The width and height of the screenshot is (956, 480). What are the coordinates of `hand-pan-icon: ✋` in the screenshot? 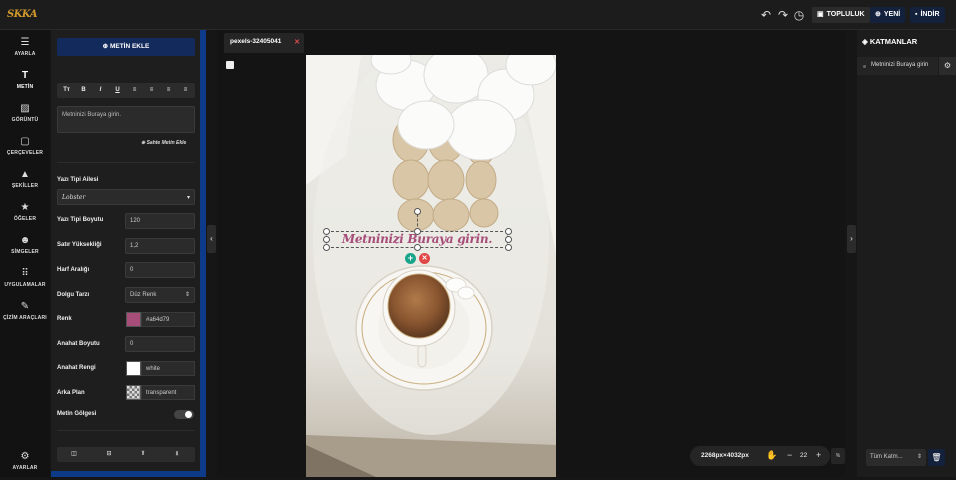 It's located at (771, 455).